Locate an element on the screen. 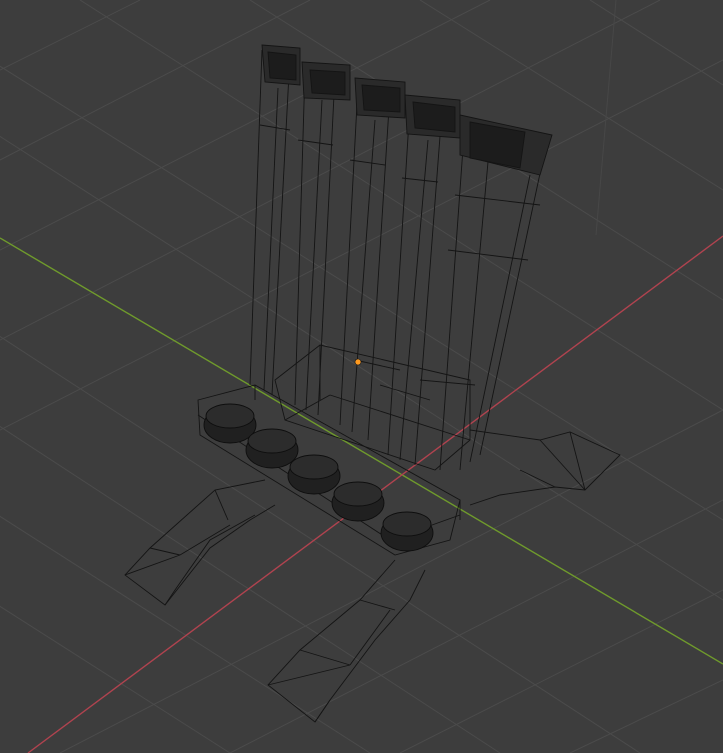  object-origin-icon is located at coordinates (358, 362).